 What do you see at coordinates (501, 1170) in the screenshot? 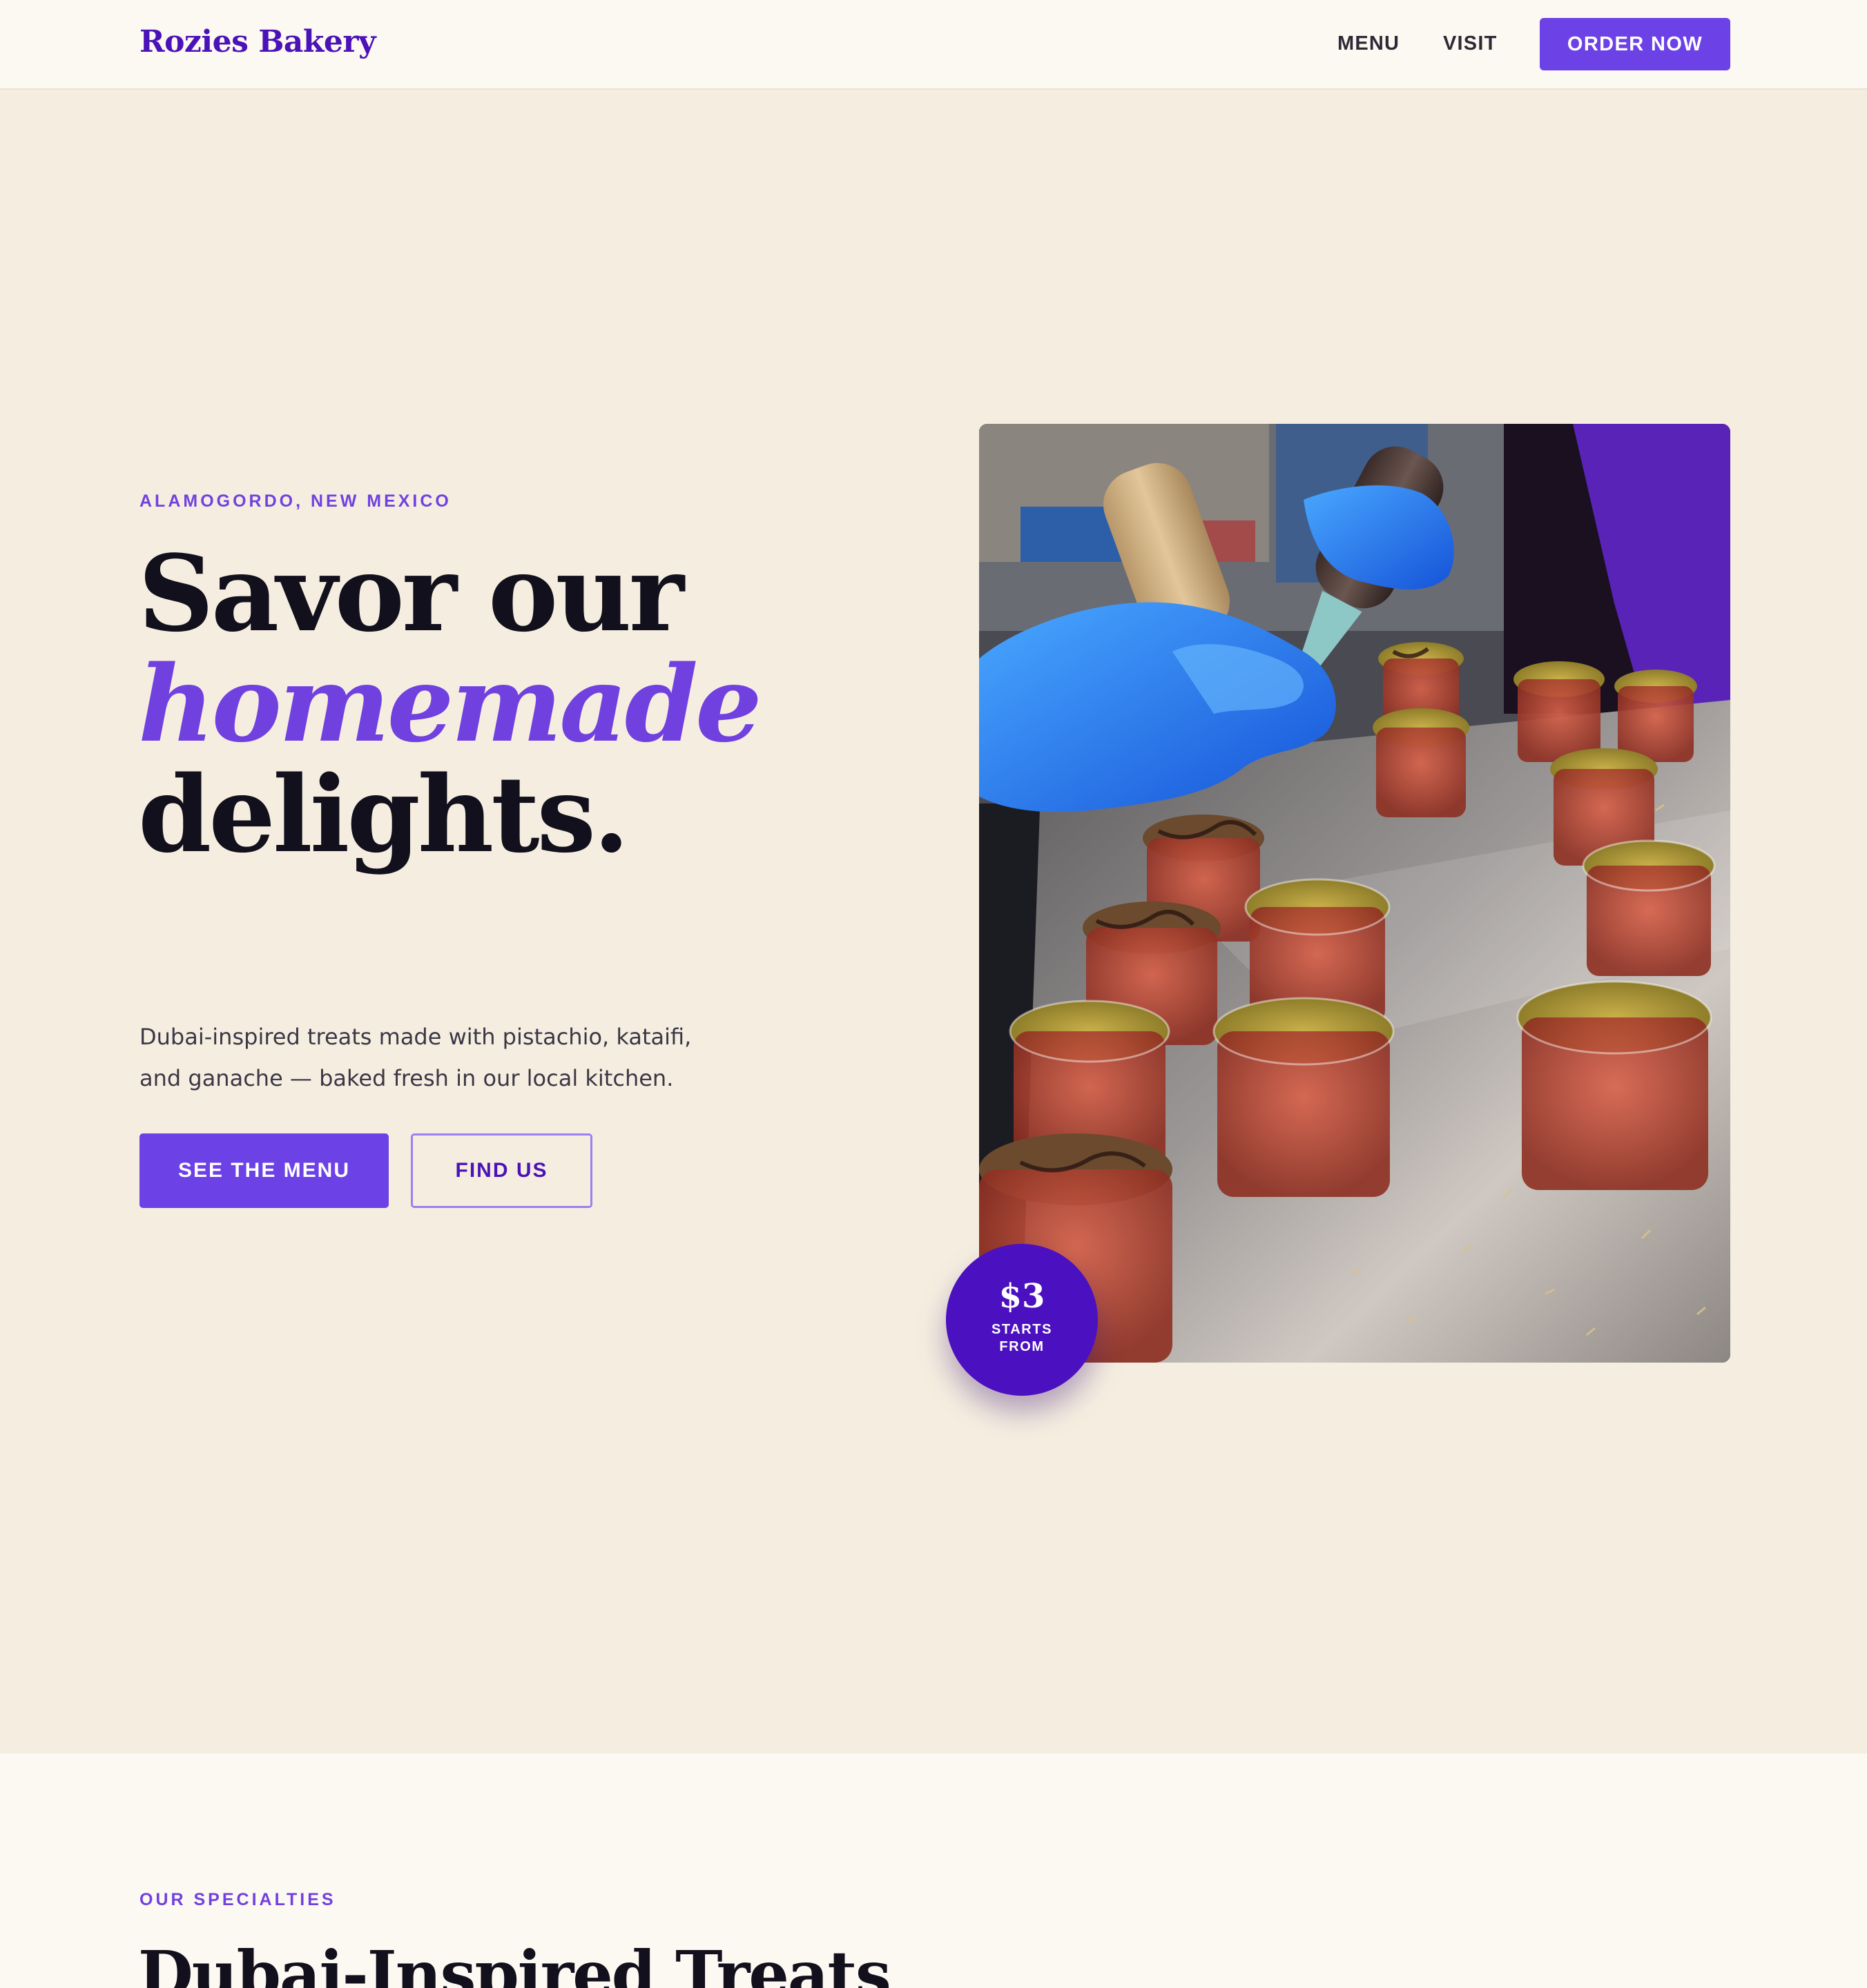
I see `find-us-button: FIND US` at bounding box center [501, 1170].